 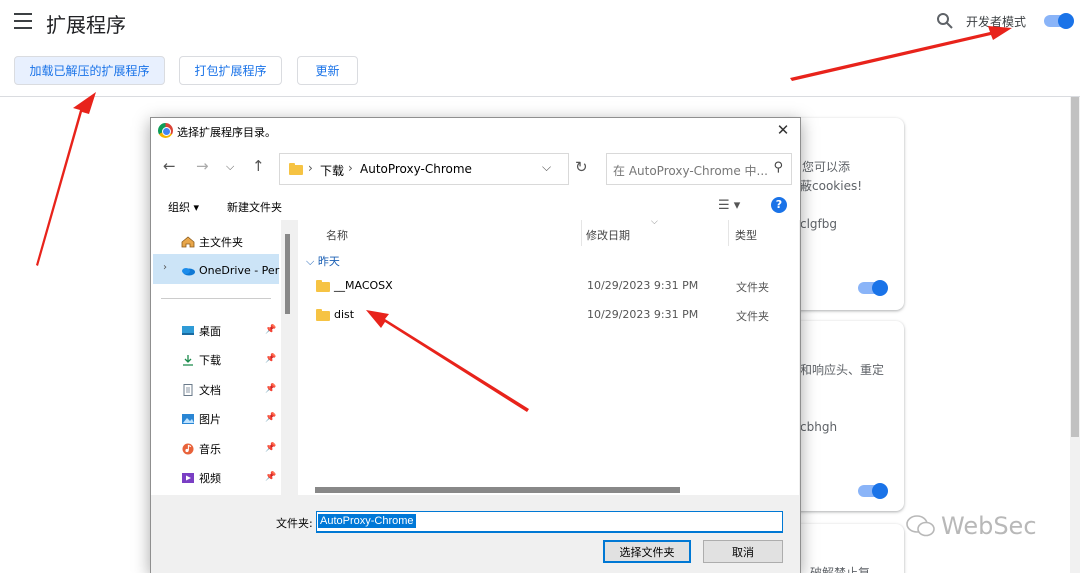 What do you see at coordinates (258, 166) in the screenshot?
I see `up-arrow-icon: ↑` at bounding box center [258, 166].